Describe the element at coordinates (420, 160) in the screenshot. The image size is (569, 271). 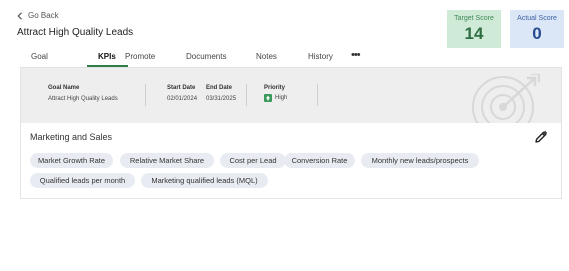
I see `kpi-chip: Monthly new leads/prospects` at that location.